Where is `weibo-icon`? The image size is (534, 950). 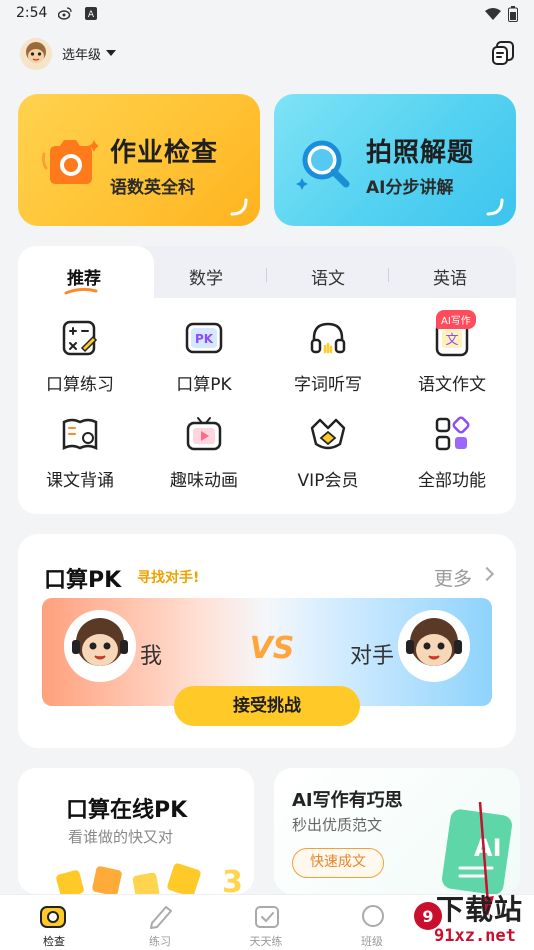
weibo-icon is located at coordinates (65, 13).